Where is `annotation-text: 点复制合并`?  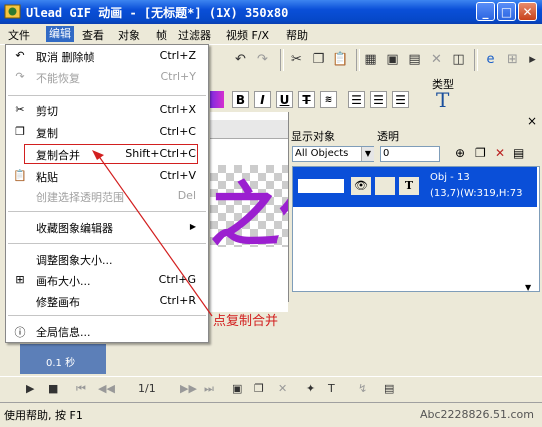 annotation-text: 点复制合并 is located at coordinates (246, 321).